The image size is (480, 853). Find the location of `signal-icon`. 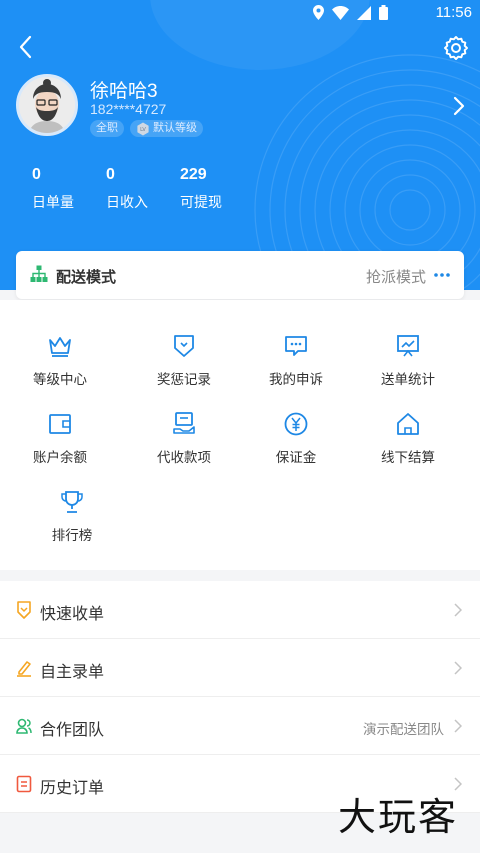

signal-icon is located at coordinates (364, 12).